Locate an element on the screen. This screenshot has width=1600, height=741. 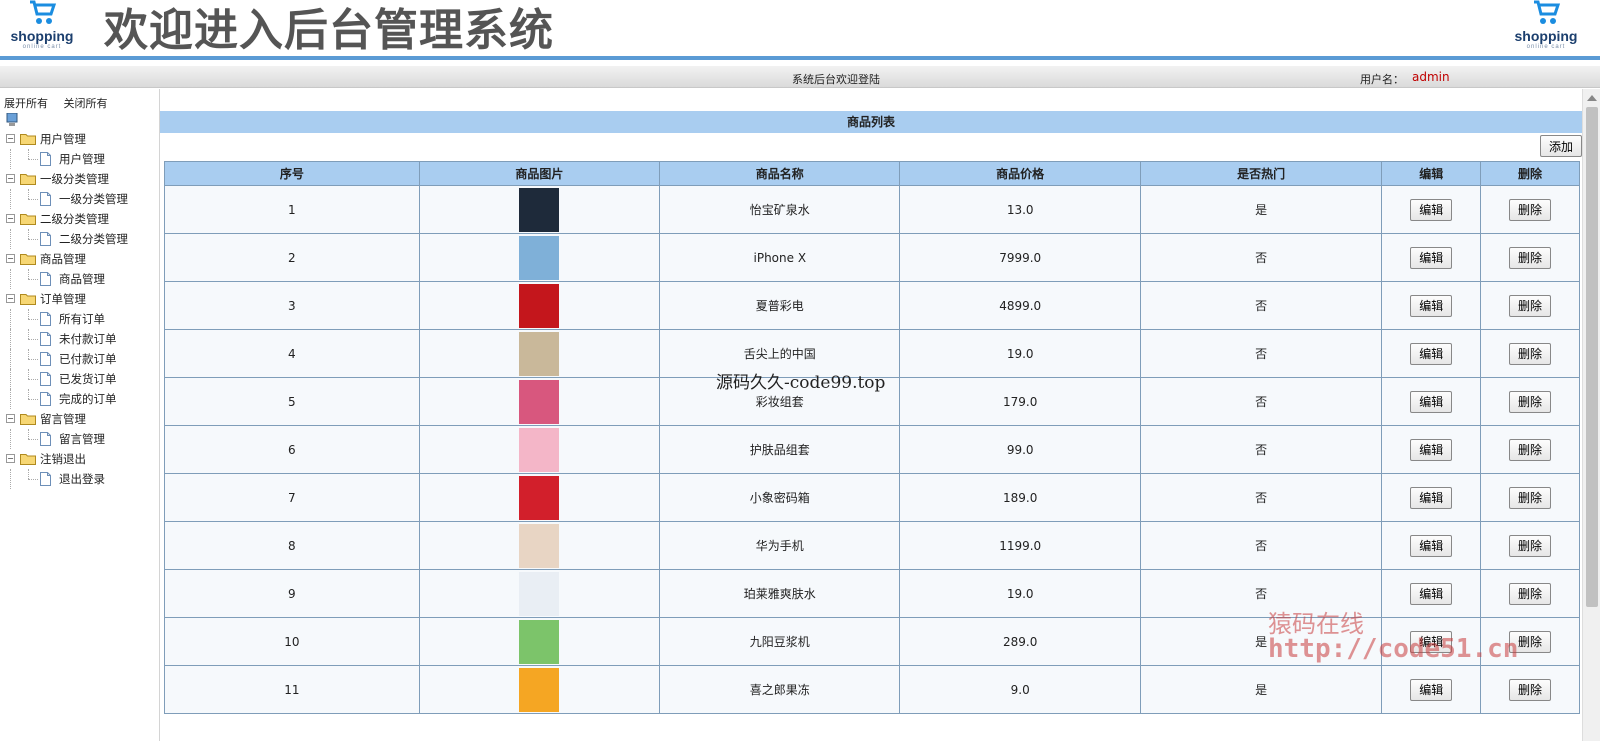
tree-leaf: 已付款订单 is located at coordinates (80, 359).